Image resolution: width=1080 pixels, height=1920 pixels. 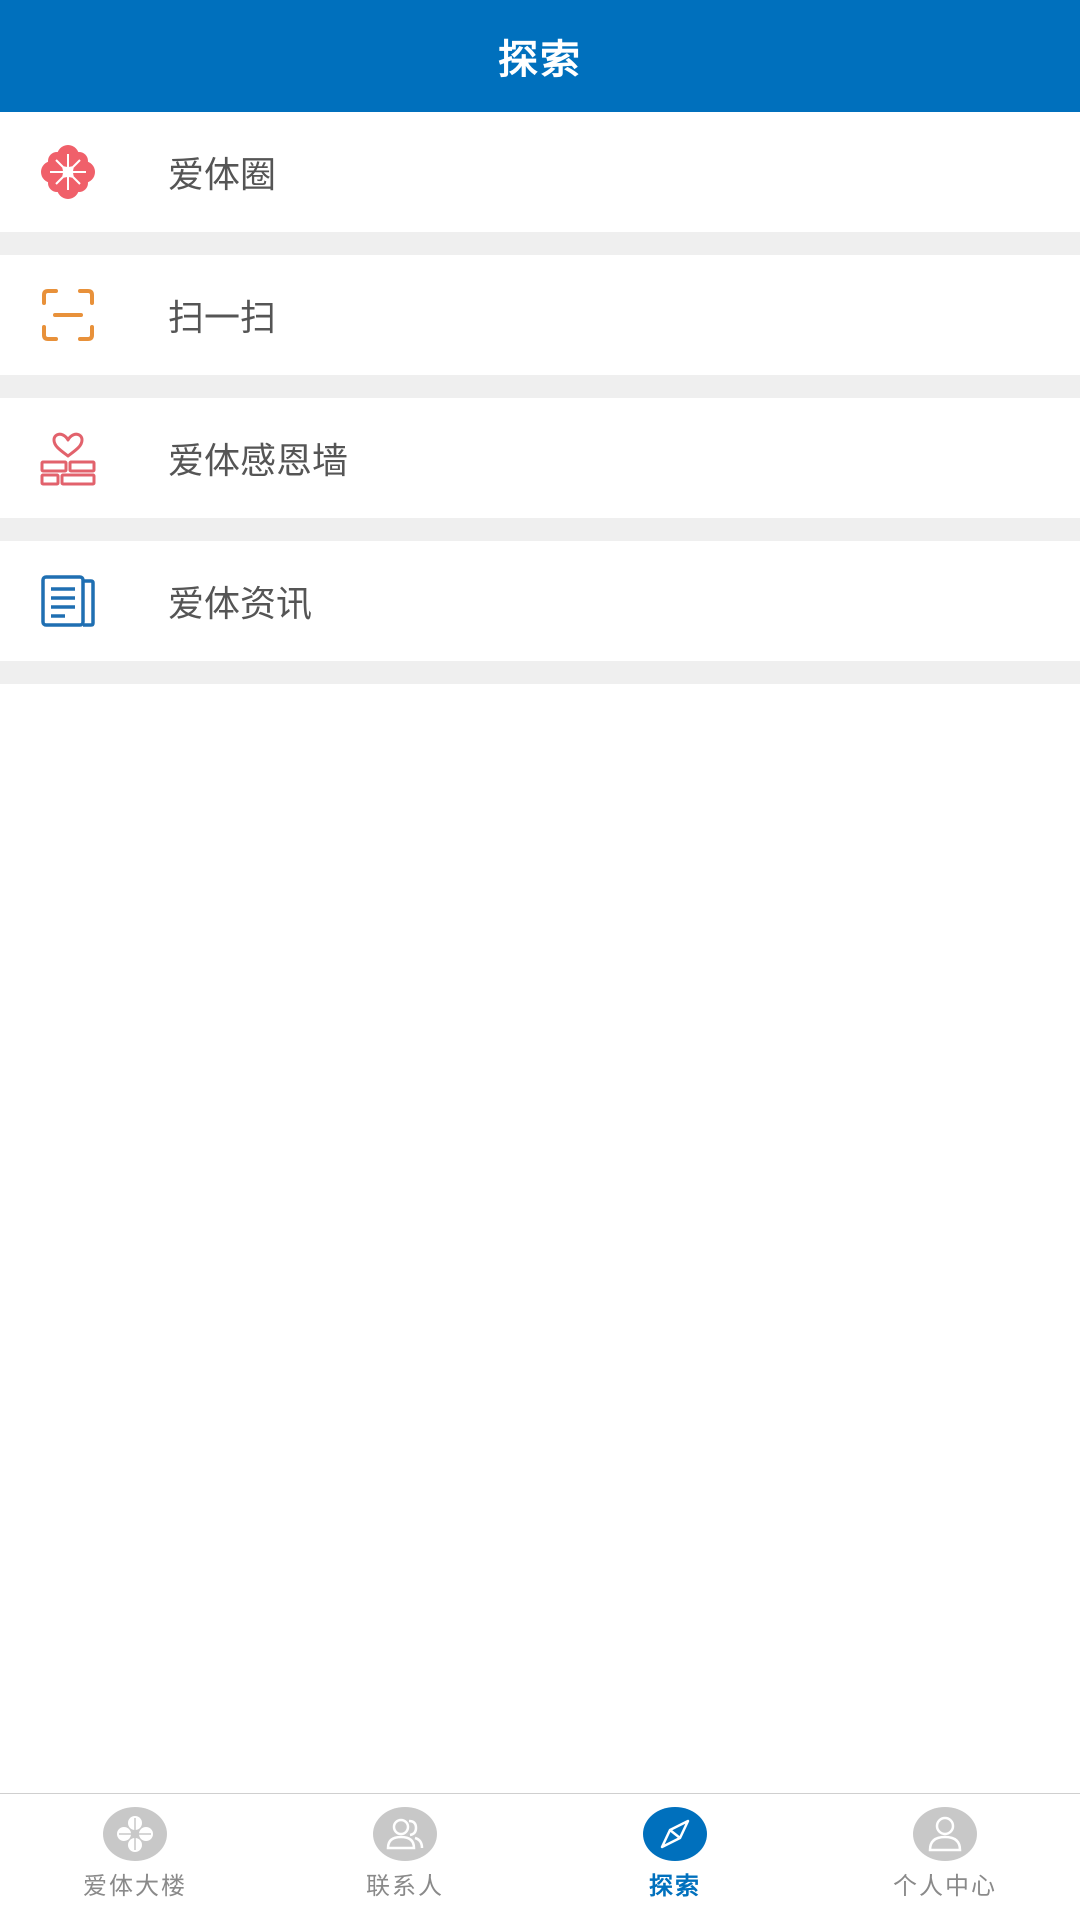 What do you see at coordinates (540, 458) in the screenshot?
I see `menu-item-gratitude-wall: 爱体感恩墙` at bounding box center [540, 458].